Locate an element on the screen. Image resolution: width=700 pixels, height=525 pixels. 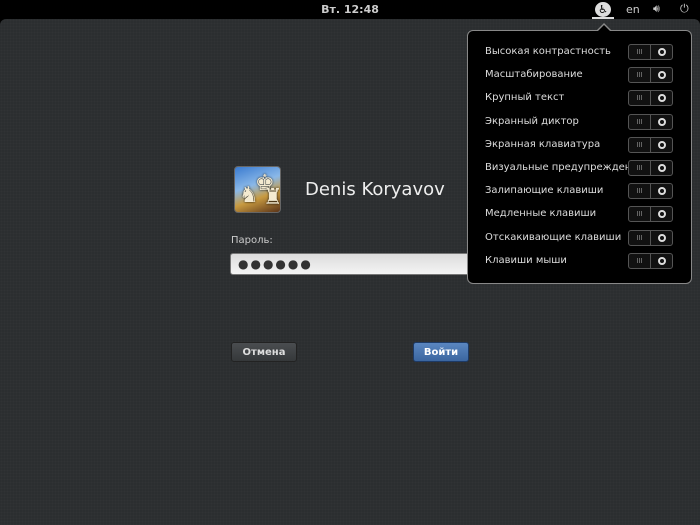
user-name: Denis Koryavov is located at coordinates (375, 189).